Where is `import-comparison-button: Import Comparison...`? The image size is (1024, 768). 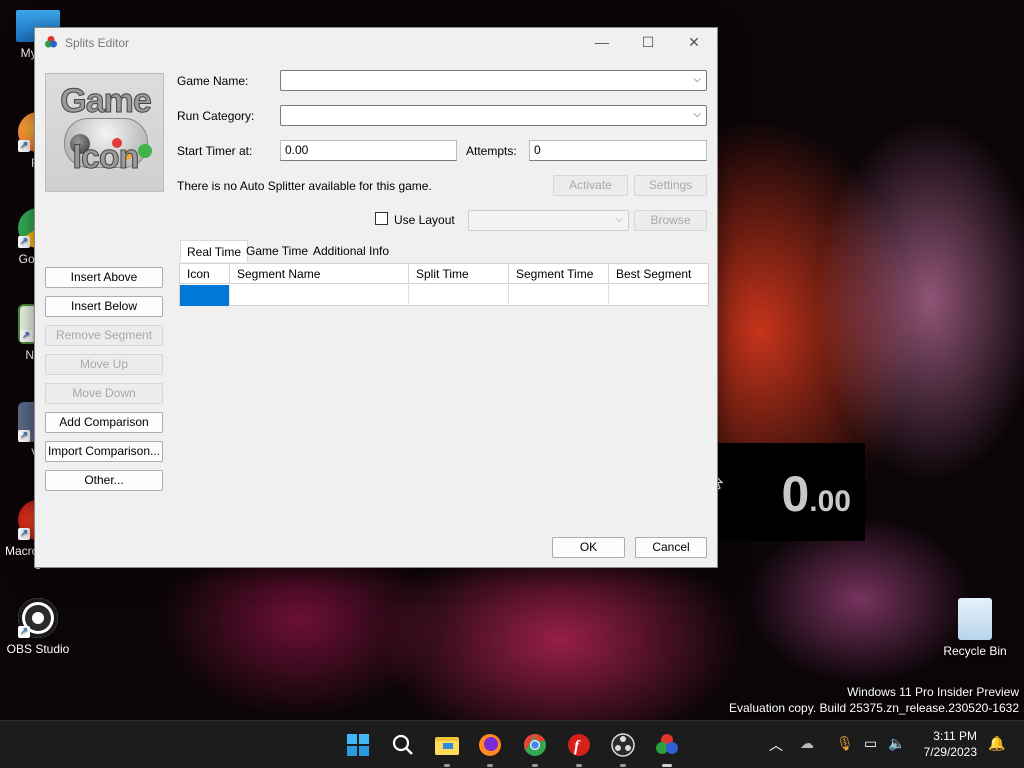
import-comparison-button: Import Comparison... is located at coordinates (104, 451).